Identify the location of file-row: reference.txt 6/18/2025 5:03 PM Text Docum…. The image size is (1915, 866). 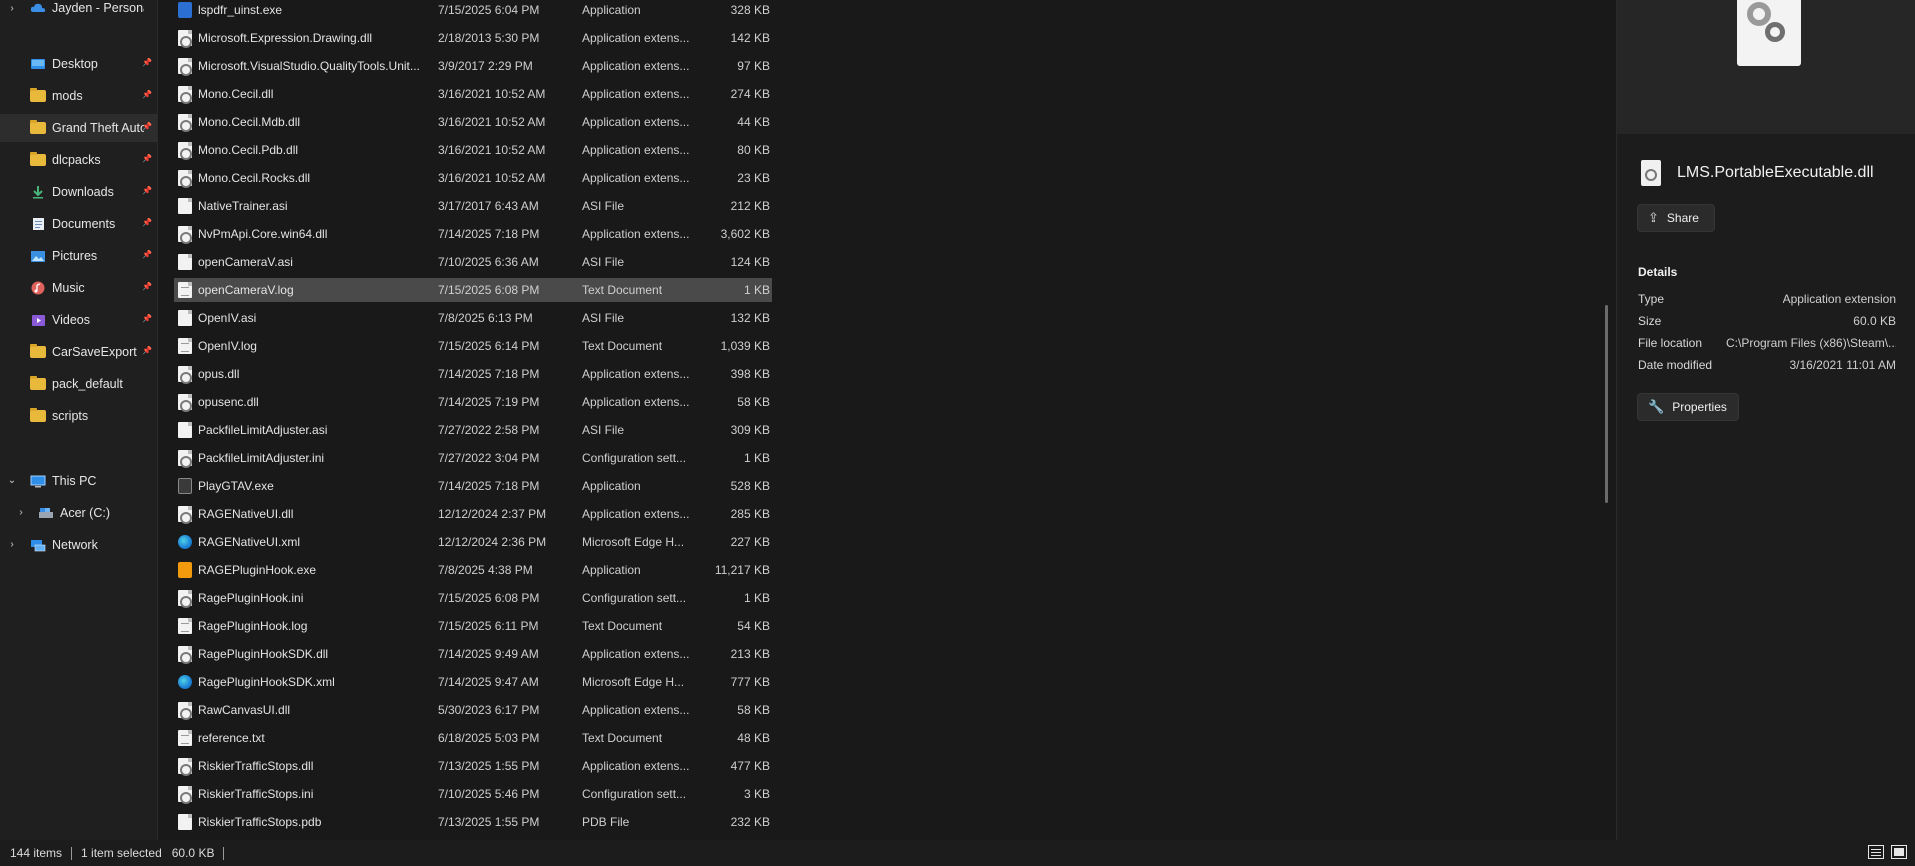
(473, 738).